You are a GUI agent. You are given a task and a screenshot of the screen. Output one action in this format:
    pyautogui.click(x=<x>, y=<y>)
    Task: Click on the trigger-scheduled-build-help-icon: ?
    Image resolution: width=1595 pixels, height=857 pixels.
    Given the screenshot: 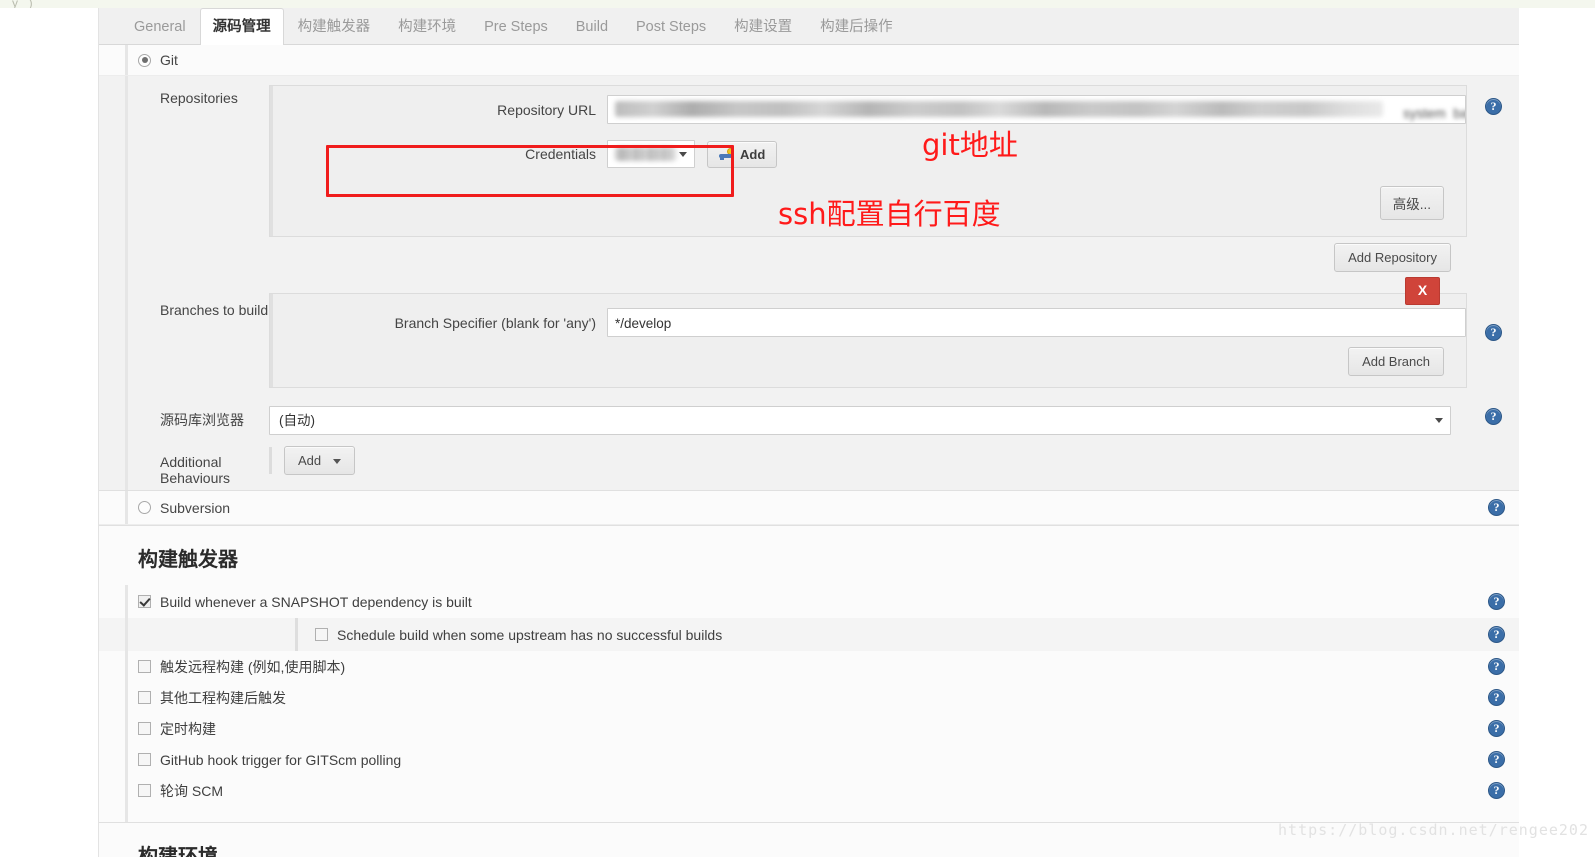 What is the action you would take?
    pyautogui.click(x=1496, y=728)
    